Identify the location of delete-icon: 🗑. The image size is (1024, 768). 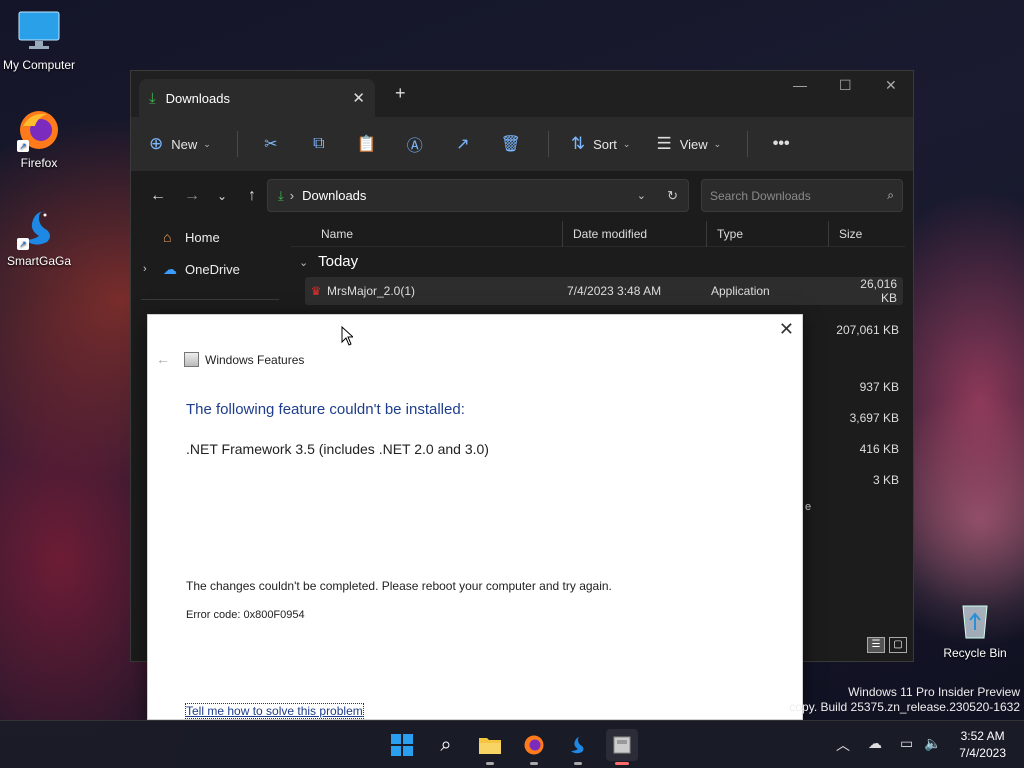
(511, 144).